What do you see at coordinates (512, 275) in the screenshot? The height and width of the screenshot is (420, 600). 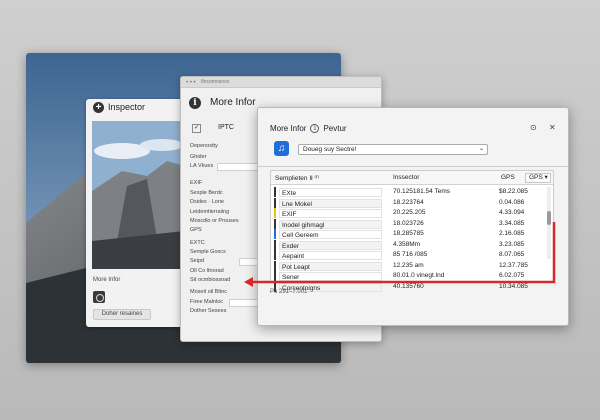 I see `row-gps-value: 6.02.075` at bounding box center [512, 275].